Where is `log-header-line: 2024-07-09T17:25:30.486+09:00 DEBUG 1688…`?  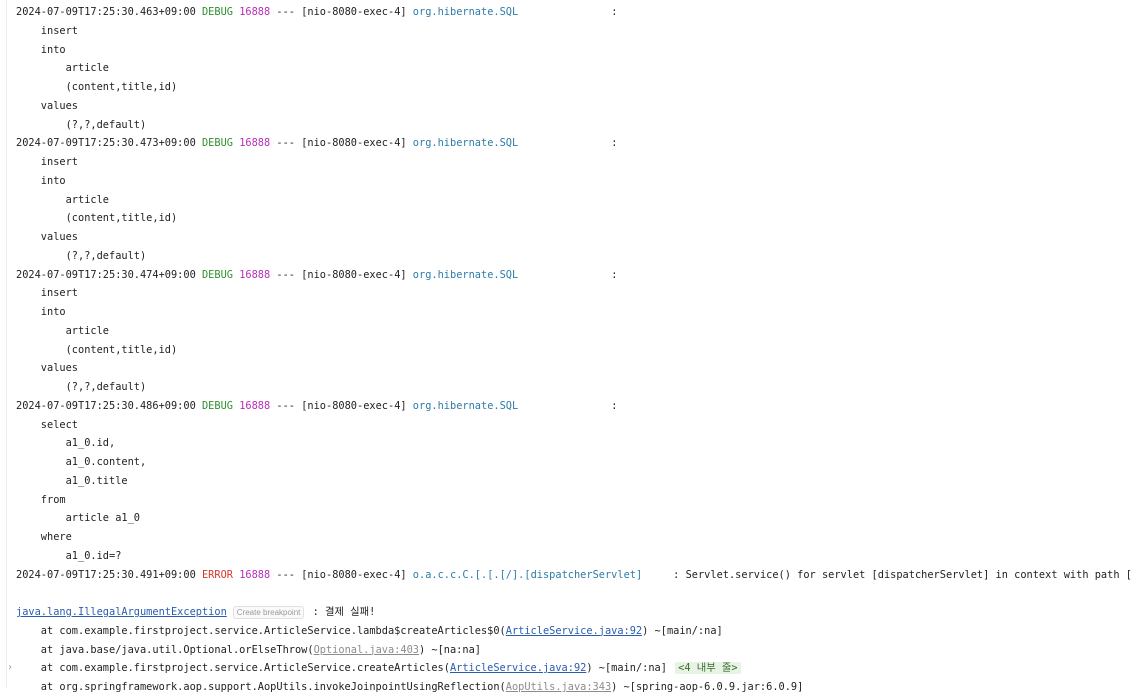 log-header-line: 2024-07-09T17:25:30.486+09:00 DEBUG 1688… is located at coordinates (573, 406).